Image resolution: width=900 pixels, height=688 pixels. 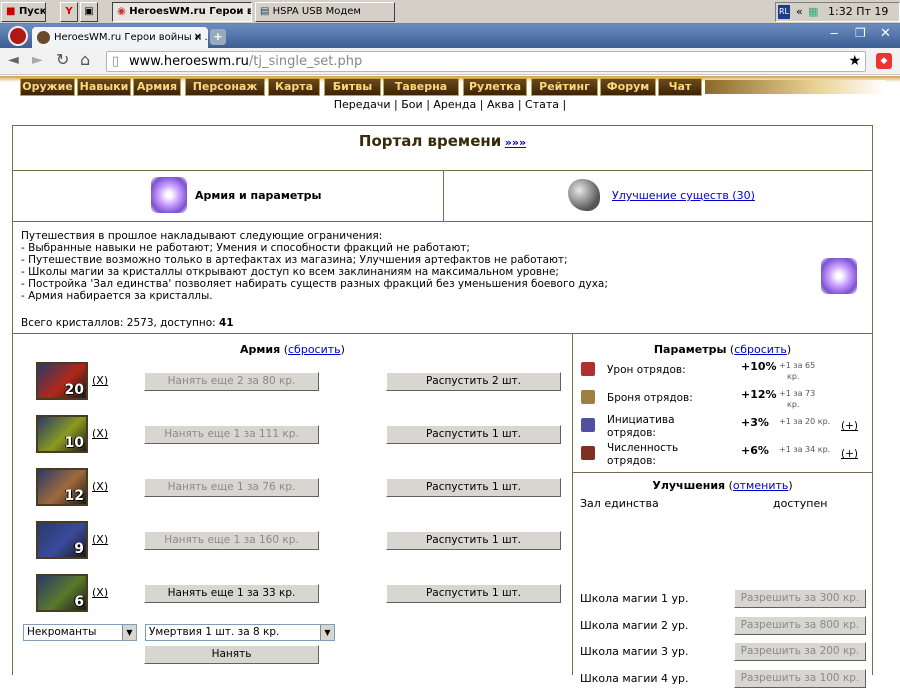 What do you see at coordinates (834, 33) in the screenshot?
I see `minimize-window-icon: ‒` at bounding box center [834, 33].